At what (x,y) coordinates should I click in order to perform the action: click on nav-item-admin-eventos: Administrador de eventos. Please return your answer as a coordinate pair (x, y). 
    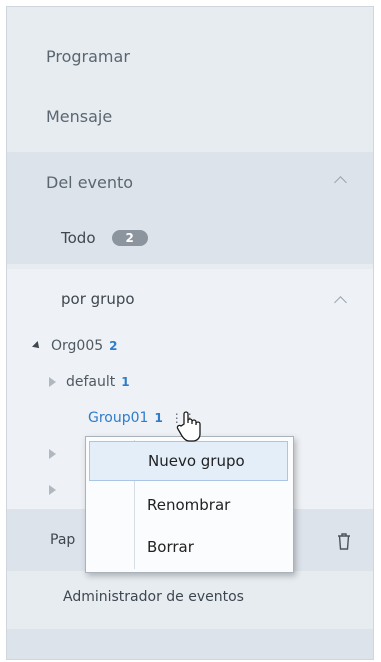
    Looking at the image, I should click on (190, 597).